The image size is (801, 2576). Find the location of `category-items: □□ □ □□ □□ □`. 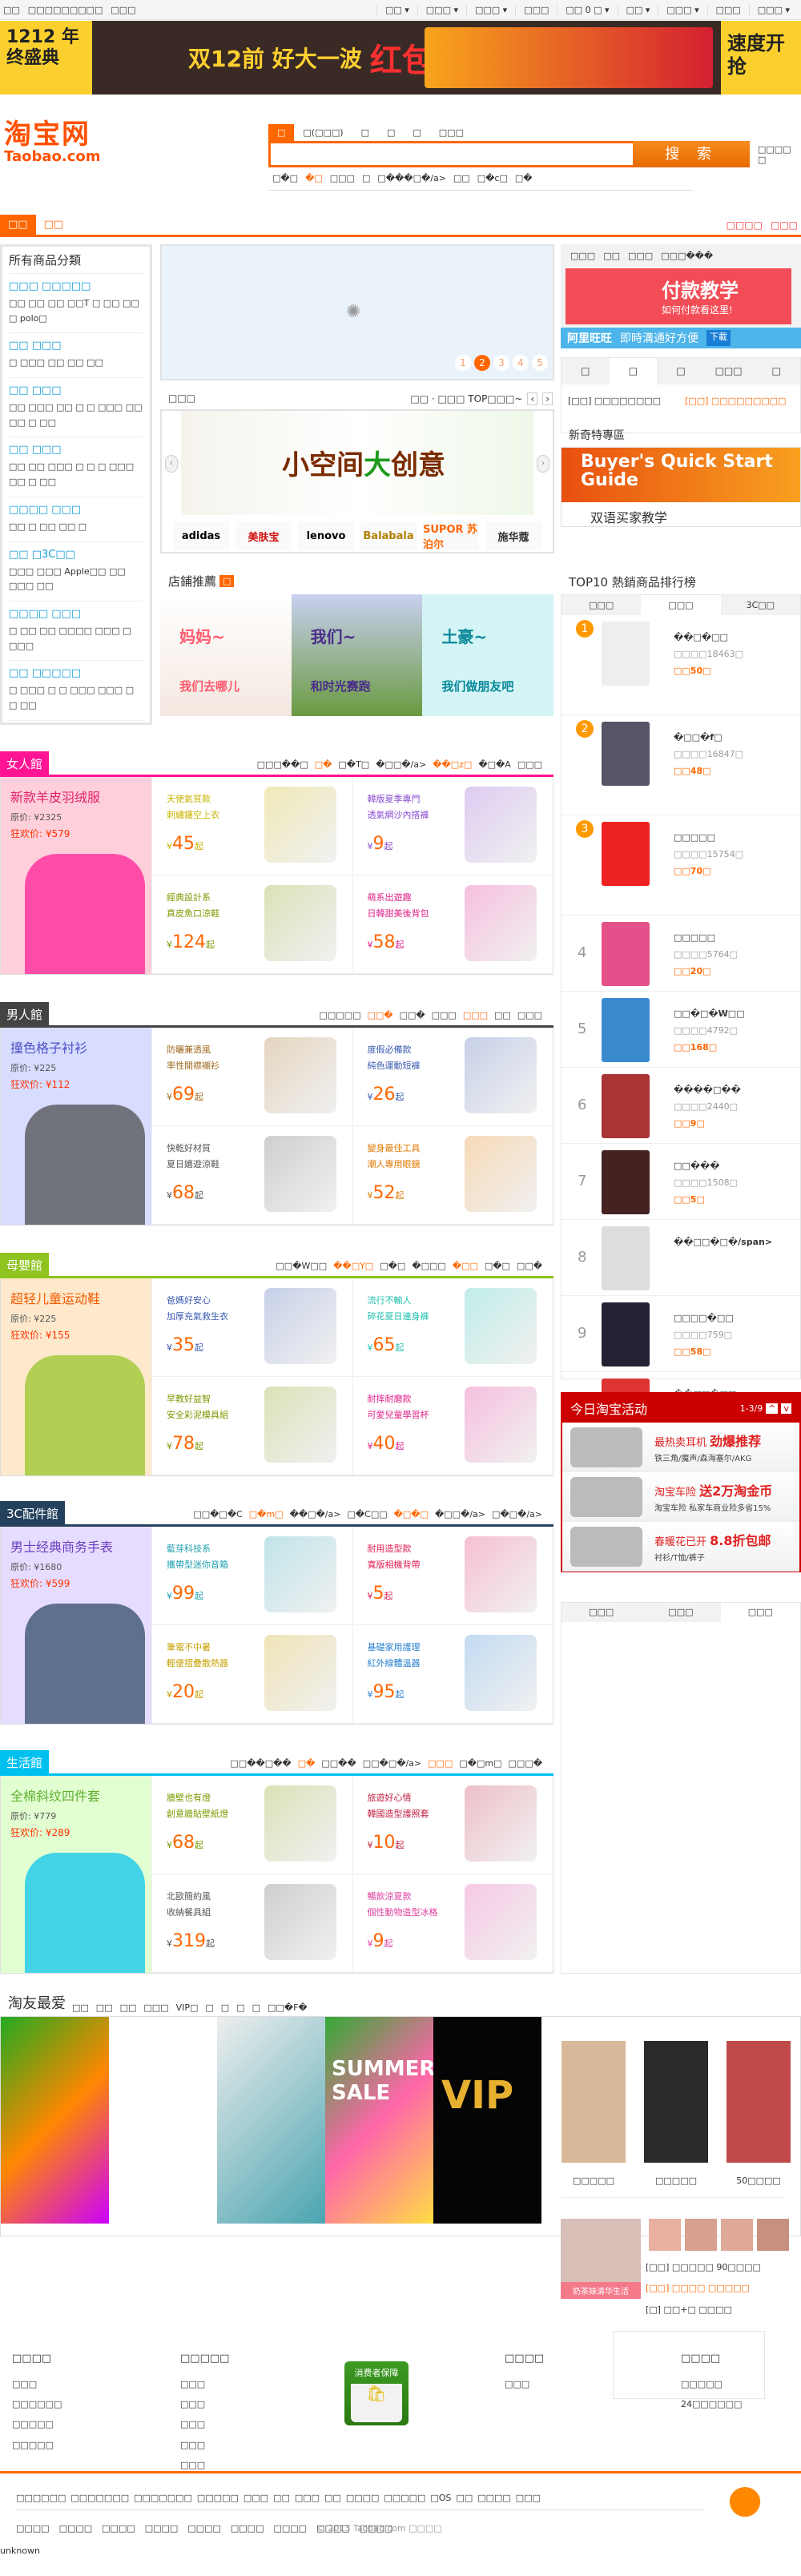

category-items: □□ □ □□ □□ □ is located at coordinates (76, 527).